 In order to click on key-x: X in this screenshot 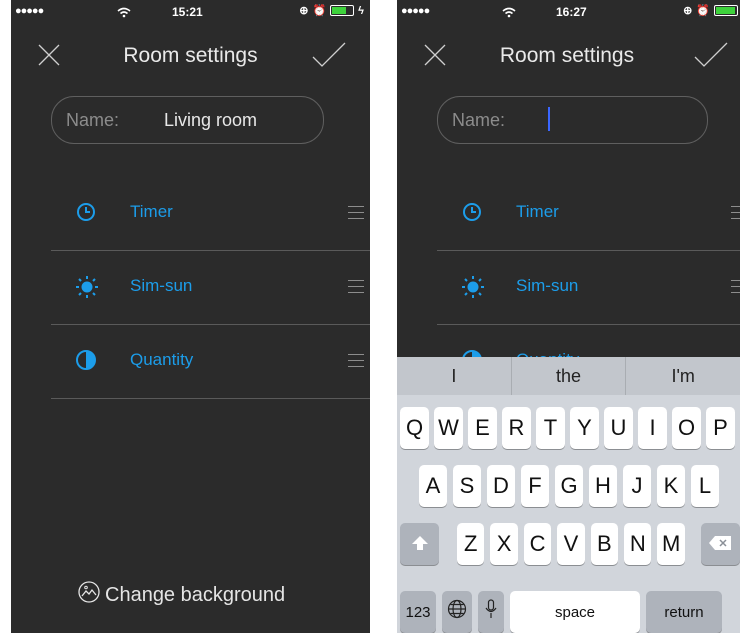, I will do `click(504, 544)`.